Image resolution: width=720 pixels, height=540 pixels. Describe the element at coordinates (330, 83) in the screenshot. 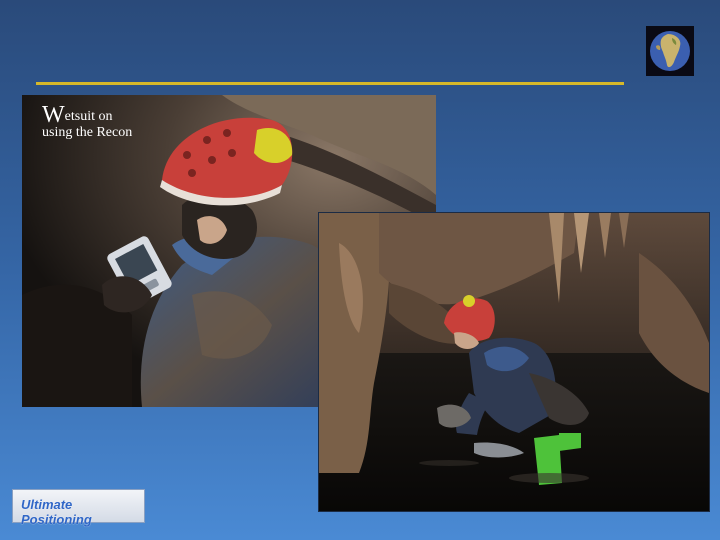

I see `title-underline` at that location.